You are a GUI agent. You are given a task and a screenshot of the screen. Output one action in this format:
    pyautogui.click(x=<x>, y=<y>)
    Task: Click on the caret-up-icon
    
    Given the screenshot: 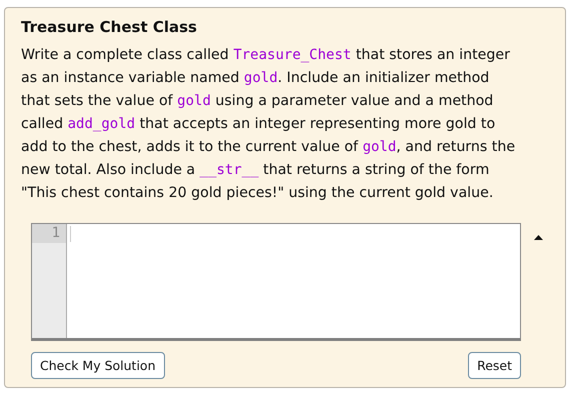 What is the action you would take?
    pyautogui.click(x=538, y=237)
    